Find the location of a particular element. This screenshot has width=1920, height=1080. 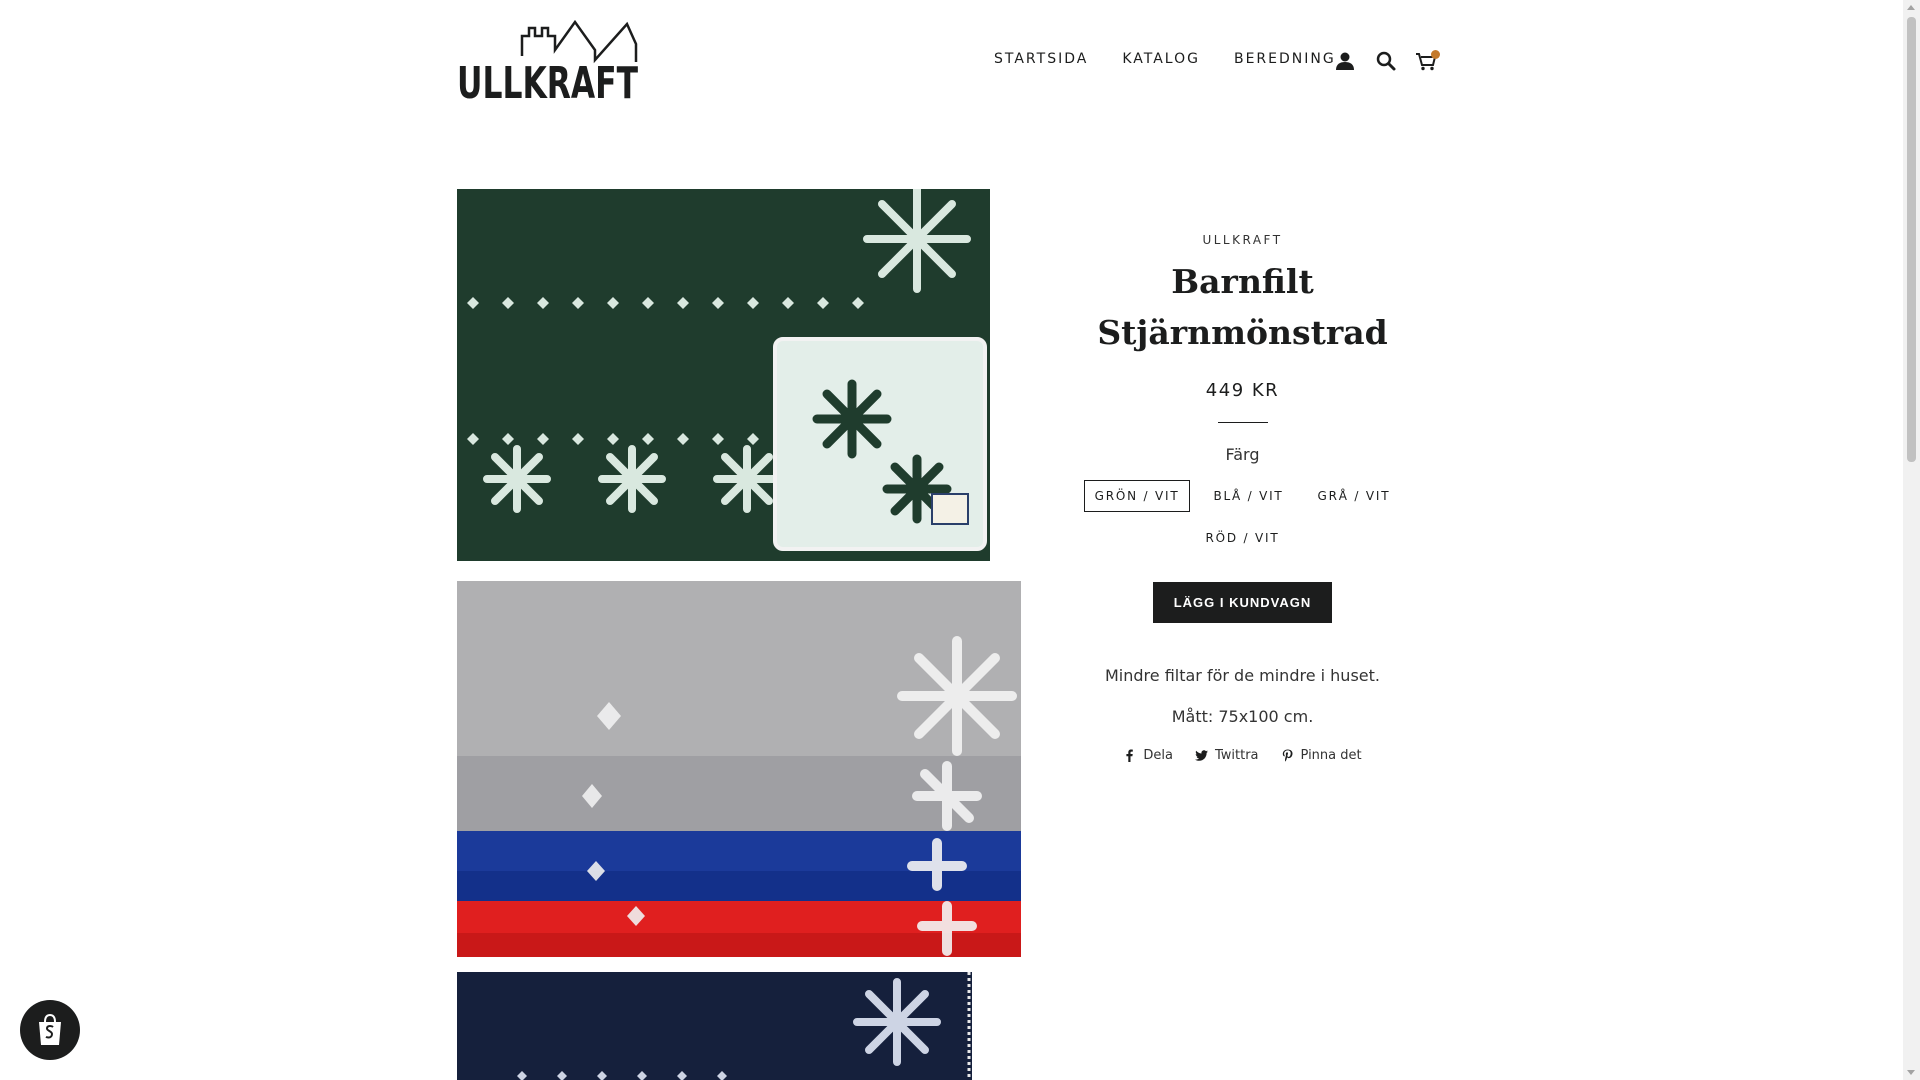

scroll-up-arrow-icon is located at coordinates (1911, 7).